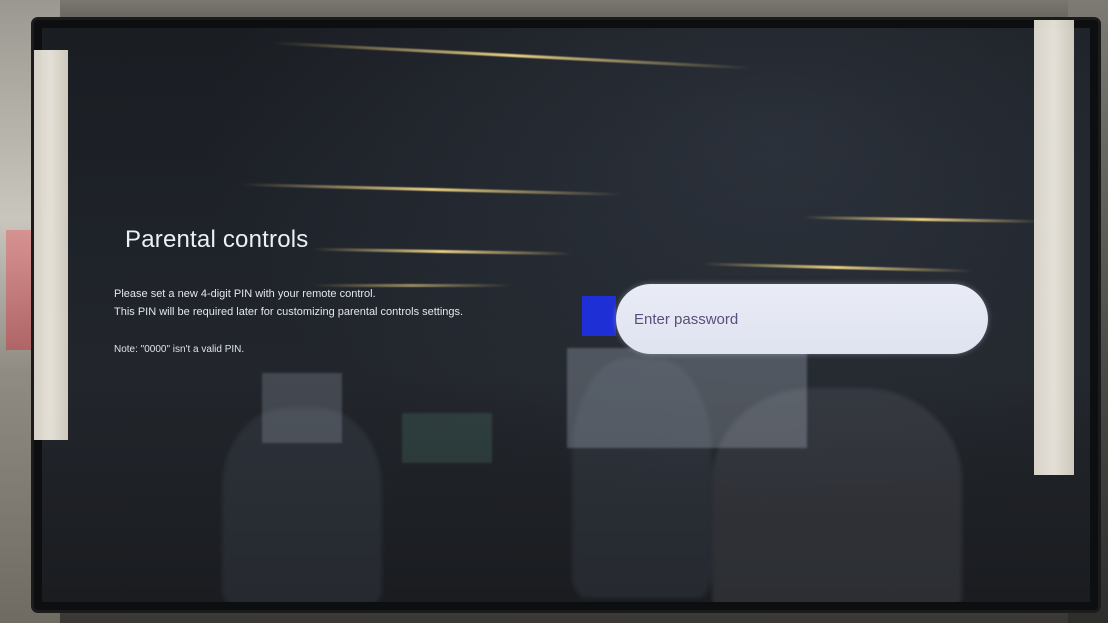 The width and height of the screenshot is (1108, 623). Describe the element at coordinates (217, 239) in the screenshot. I see `page-title: Parental controls` at that location.